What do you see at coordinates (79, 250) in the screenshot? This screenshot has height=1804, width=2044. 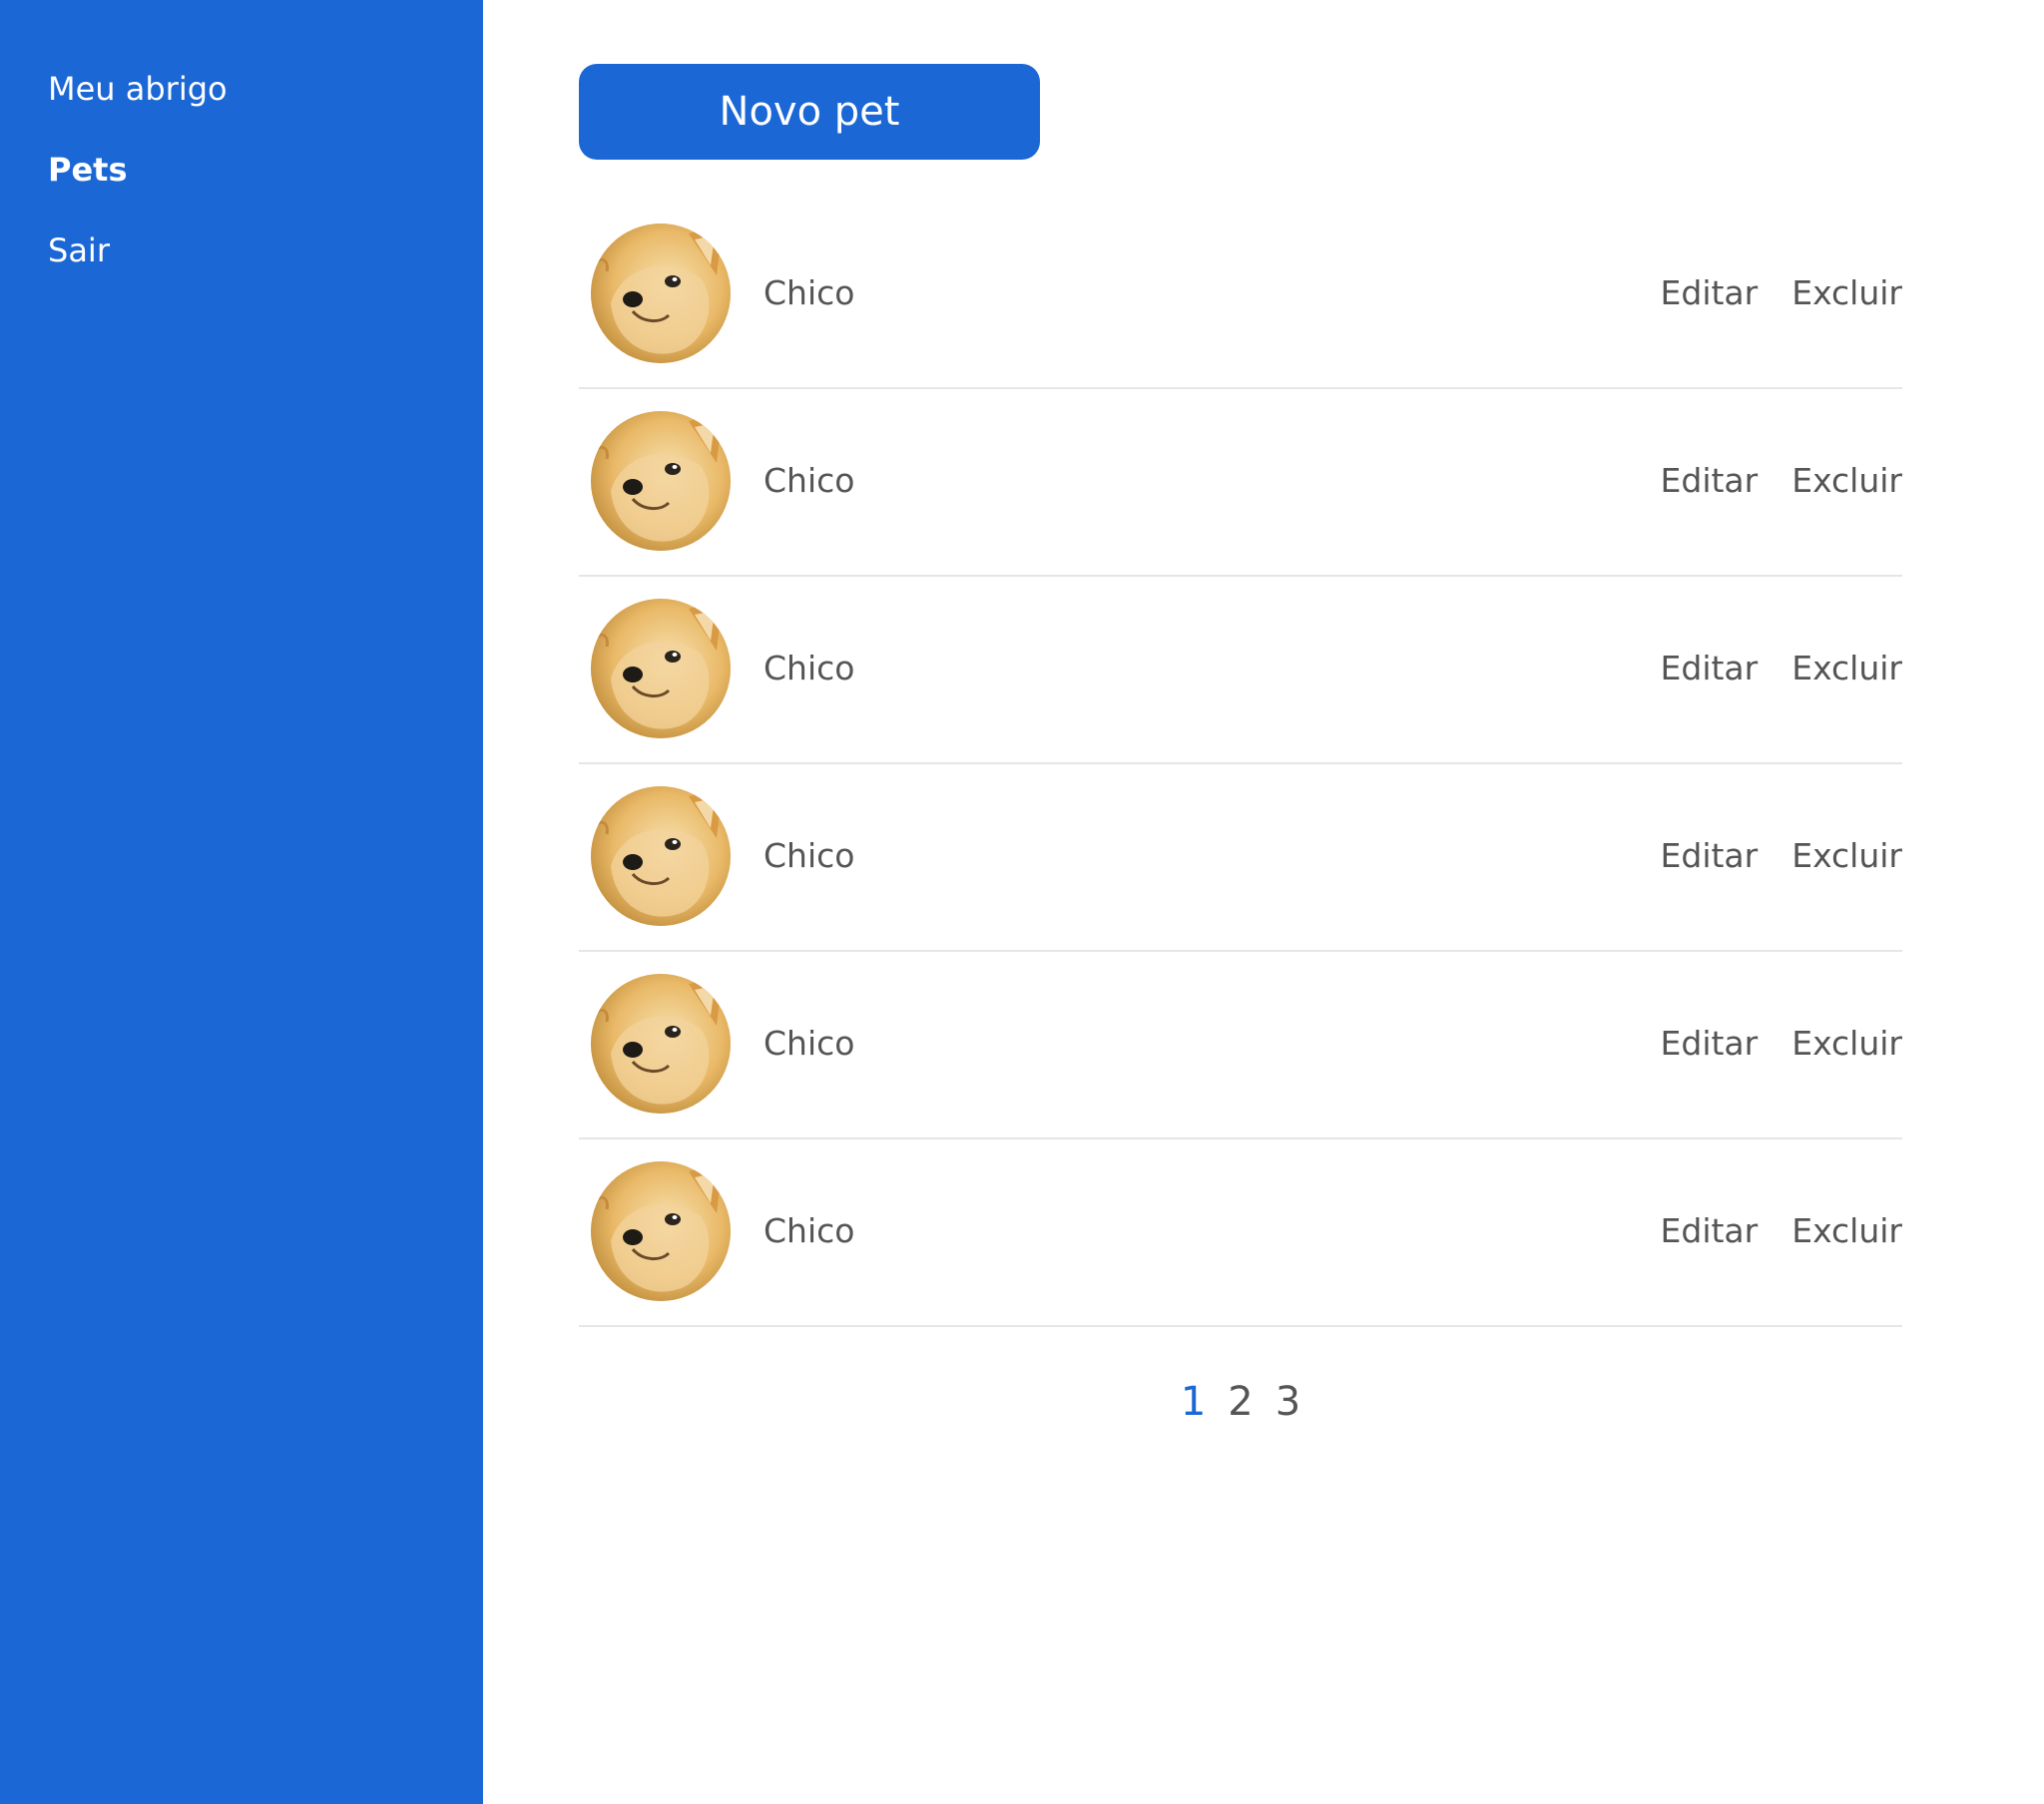 I see `sidebar-item-sair: Sair` at bounding box center [79, 250].